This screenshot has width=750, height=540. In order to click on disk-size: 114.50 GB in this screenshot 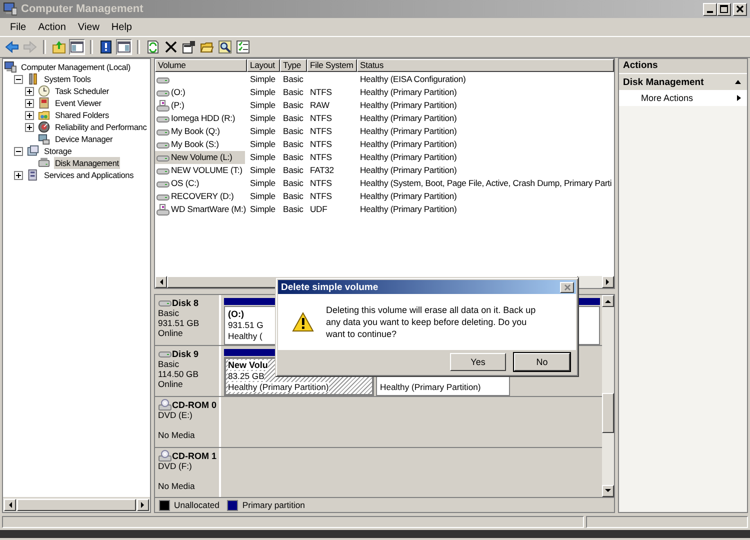, I will do `click(178, 374)`.